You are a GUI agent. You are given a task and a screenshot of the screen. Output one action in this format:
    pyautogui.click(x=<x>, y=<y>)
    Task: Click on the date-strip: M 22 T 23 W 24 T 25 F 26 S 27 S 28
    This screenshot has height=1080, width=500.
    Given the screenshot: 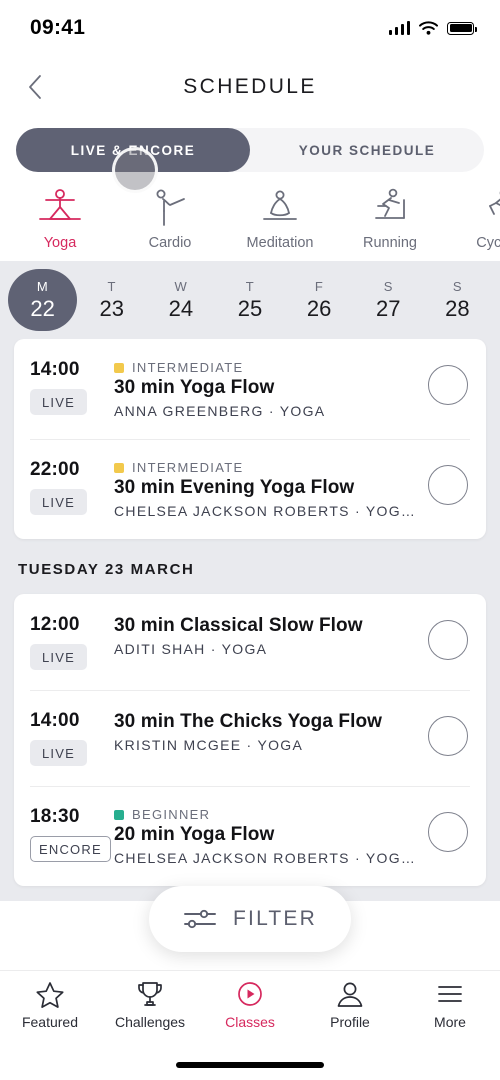 What is the action you would take?
    pyautogui.click(x=250, y=300)
    